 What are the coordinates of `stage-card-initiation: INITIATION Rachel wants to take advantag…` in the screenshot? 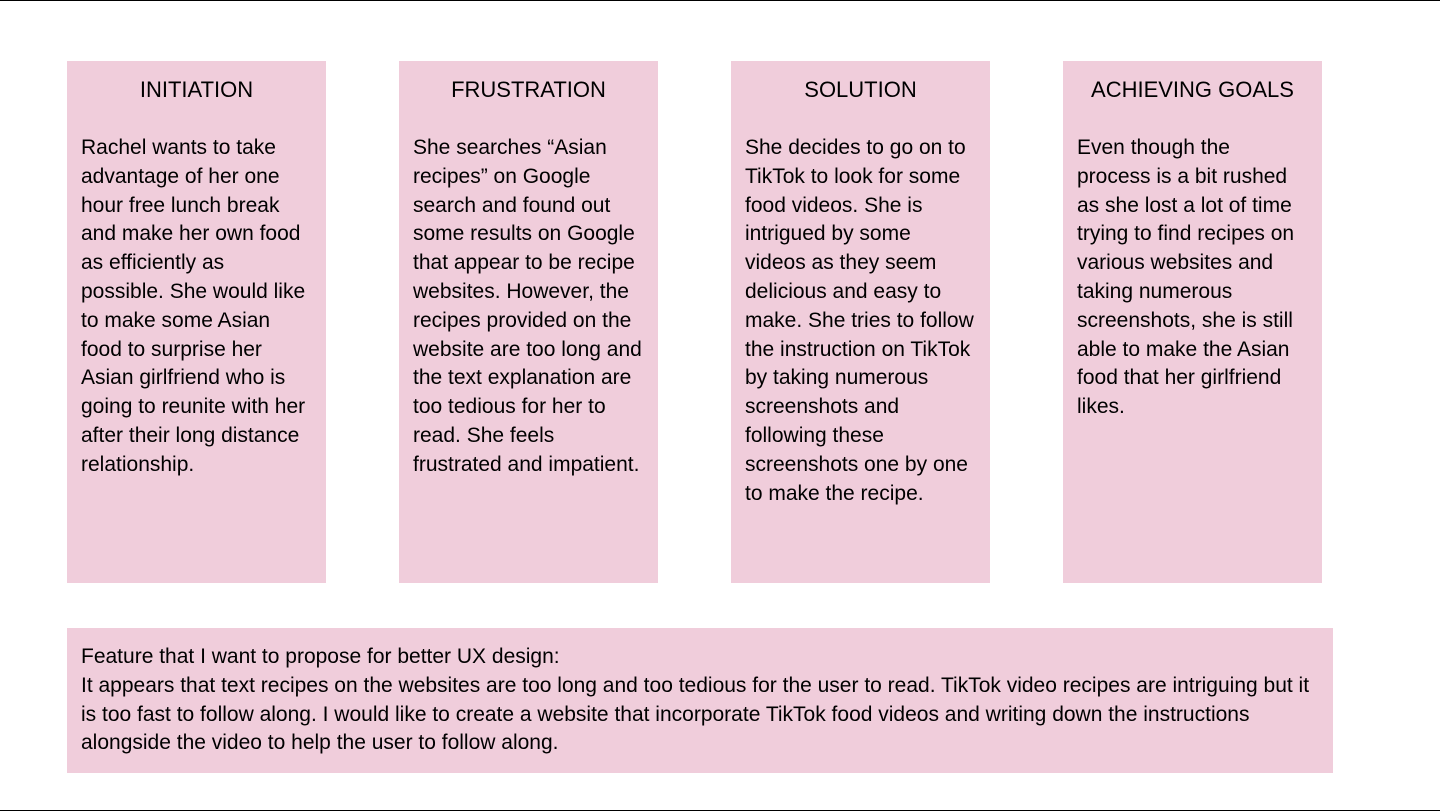 It's located at (196, 322).